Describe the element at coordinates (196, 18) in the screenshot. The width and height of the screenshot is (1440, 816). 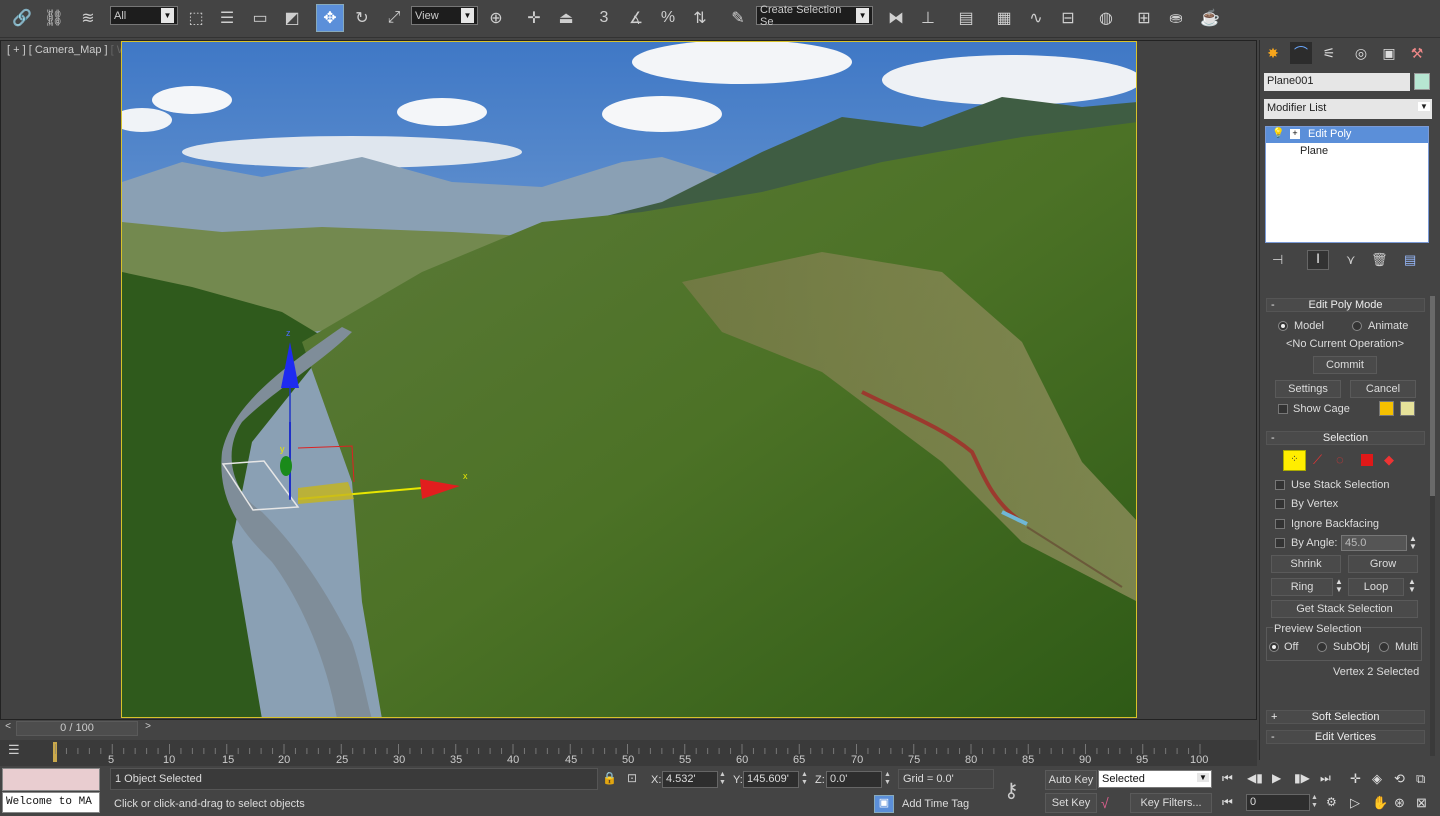
I see `select-object-icon: ⬚` at that location.